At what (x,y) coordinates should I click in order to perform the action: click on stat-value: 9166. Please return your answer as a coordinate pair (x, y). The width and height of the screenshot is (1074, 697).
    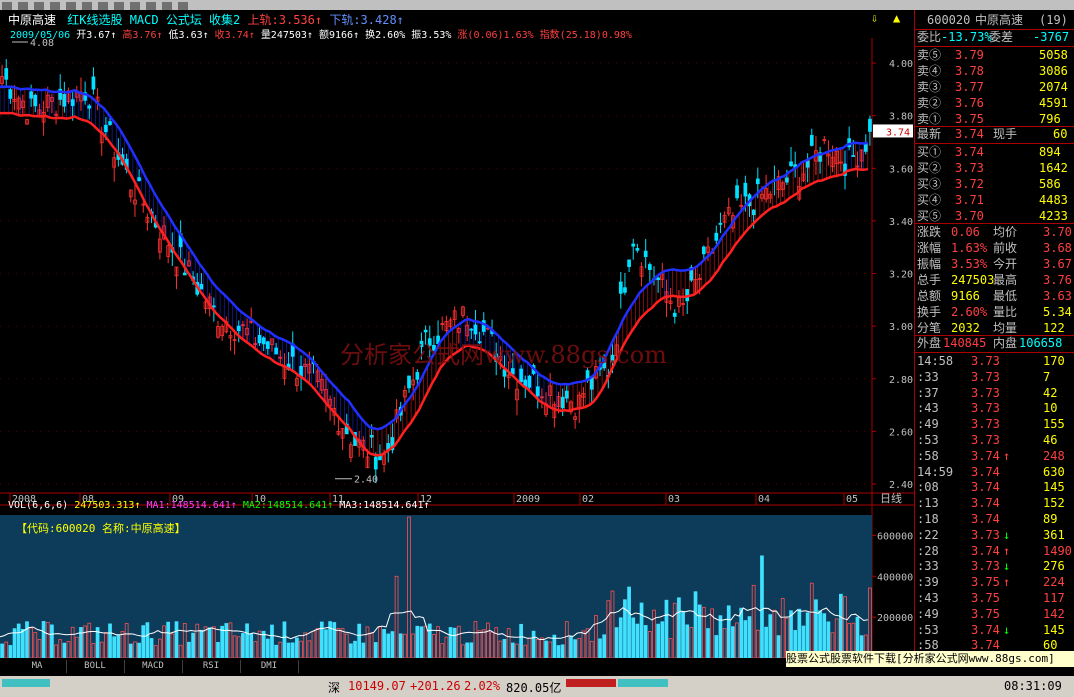
    Looking at the image, I should click on (965, 296).